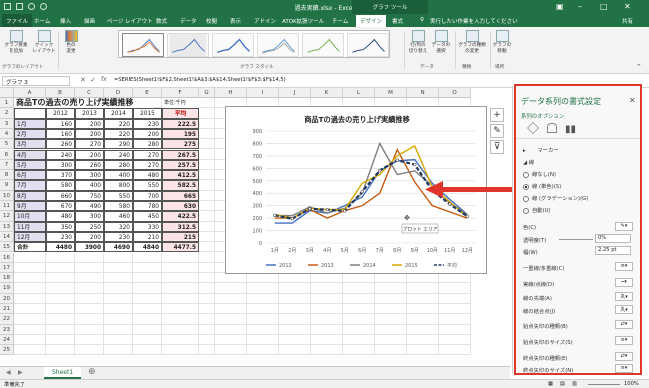 The width and height of the screenshot is (649, 388). I want to click on row-header: 20, so click(7, 298).